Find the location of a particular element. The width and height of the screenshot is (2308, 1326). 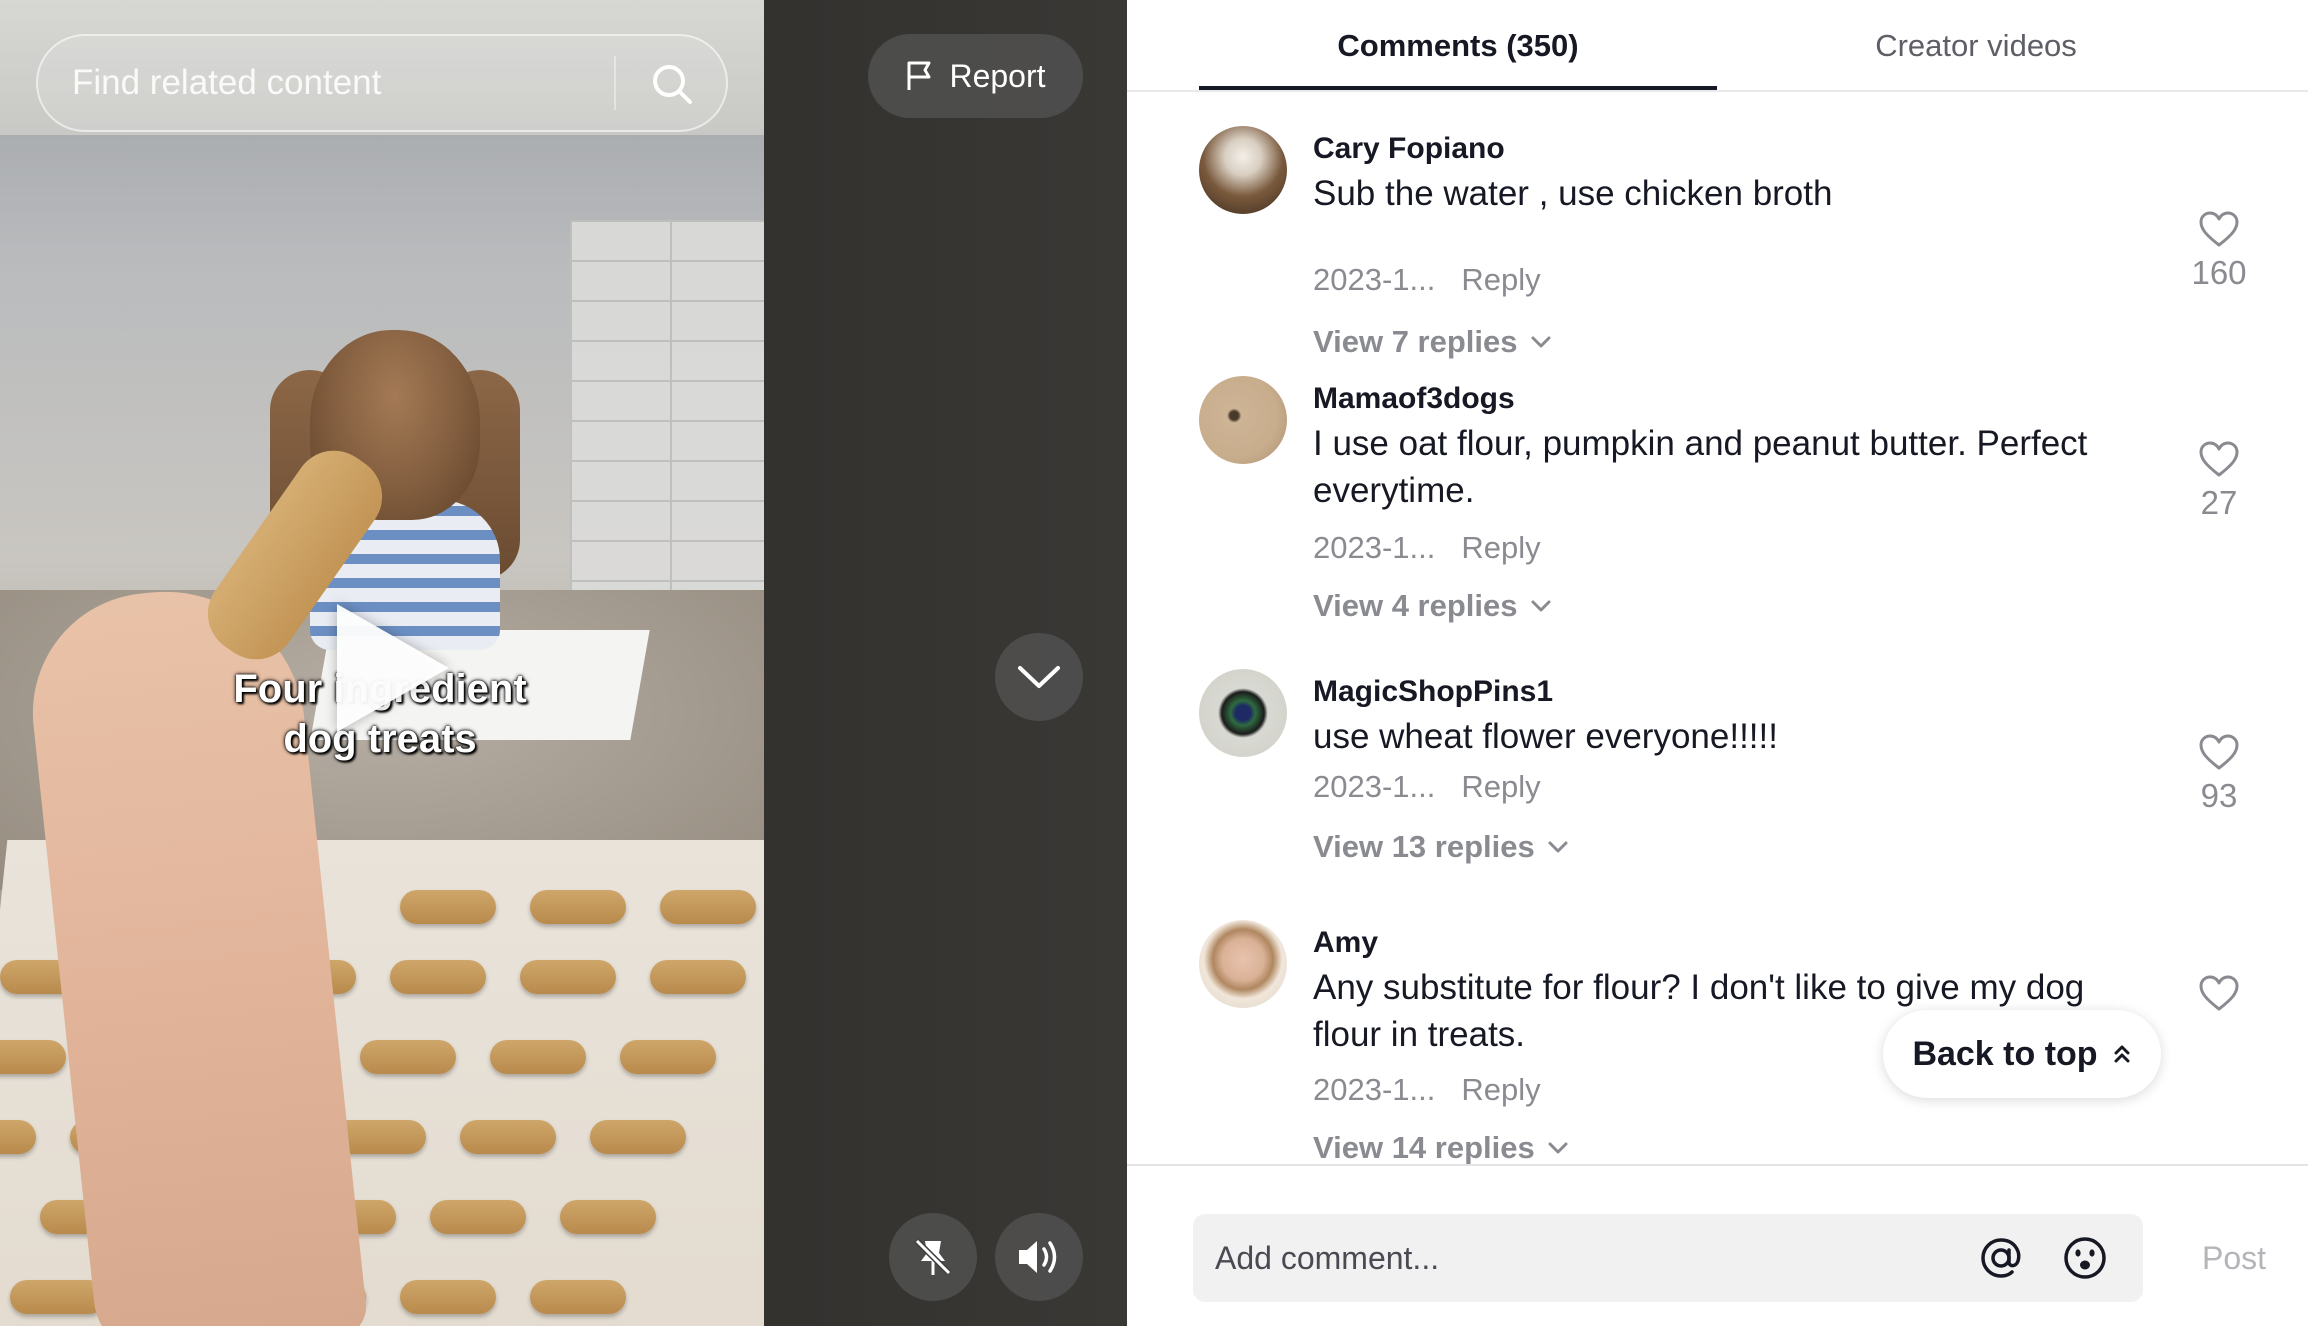

panel-tabs: Comments (350) Creator videos is located at coordinates (1717, 46).